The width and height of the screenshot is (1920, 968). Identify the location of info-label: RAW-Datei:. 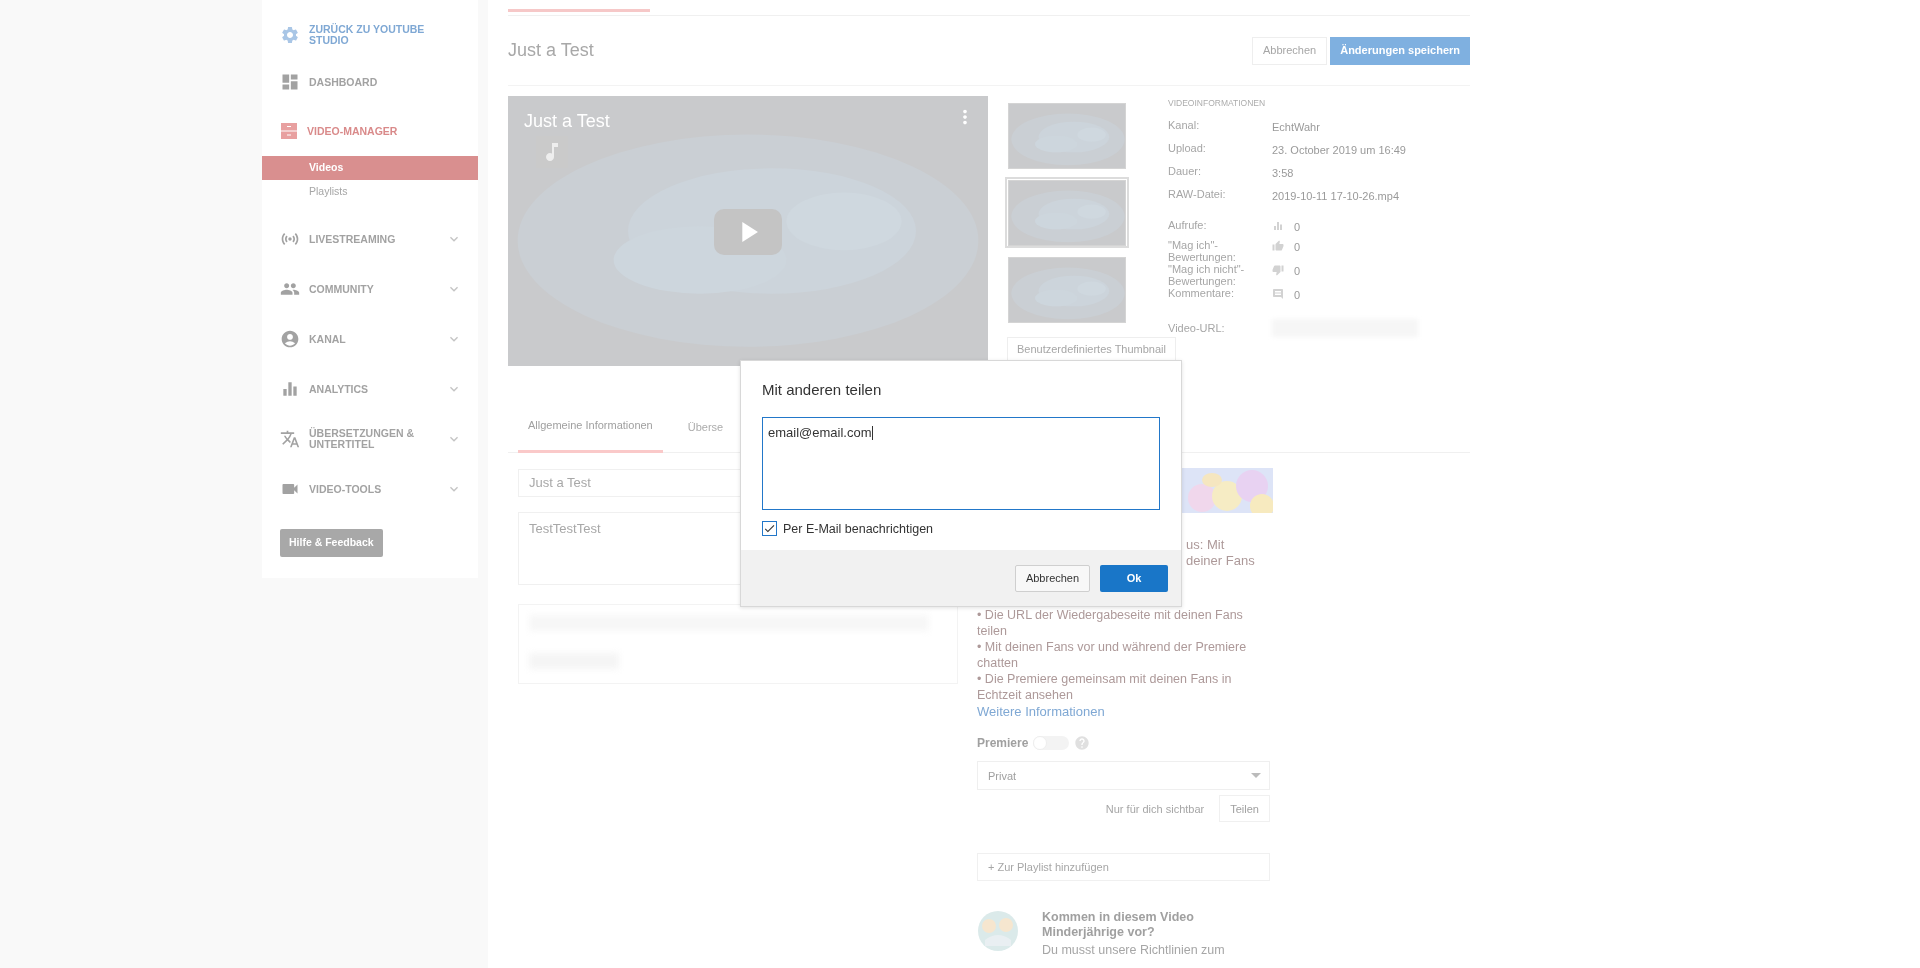
(1197, 193).